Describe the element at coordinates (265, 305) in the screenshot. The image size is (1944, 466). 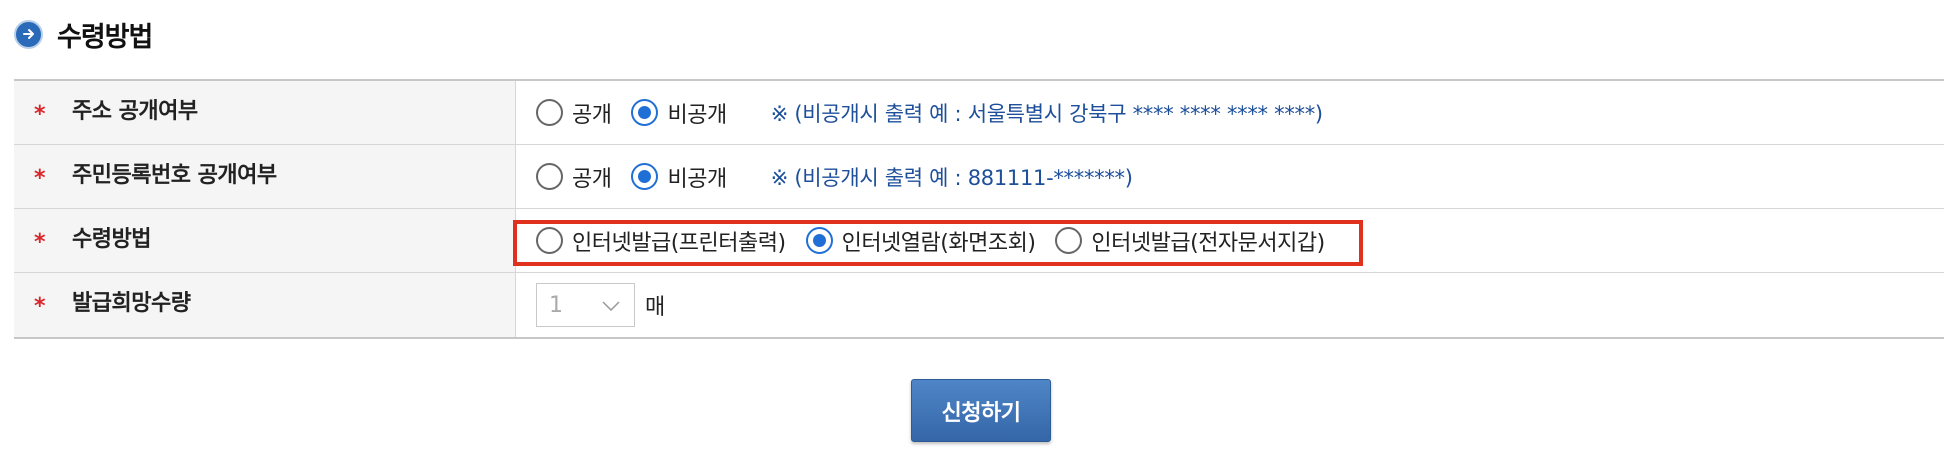
I see `row-header: * 발급희망수량` at that location.